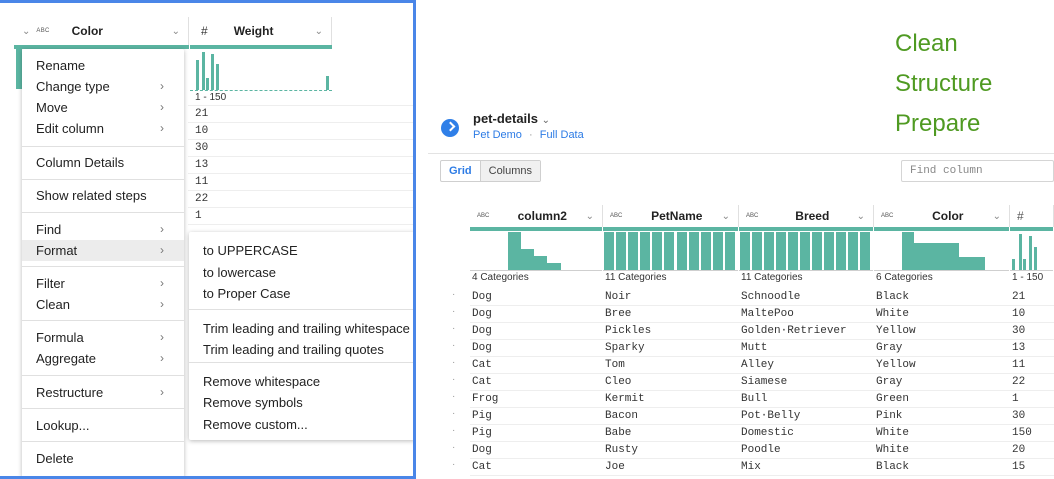  I want to click on weight-cell: 21, so click(300, 114).